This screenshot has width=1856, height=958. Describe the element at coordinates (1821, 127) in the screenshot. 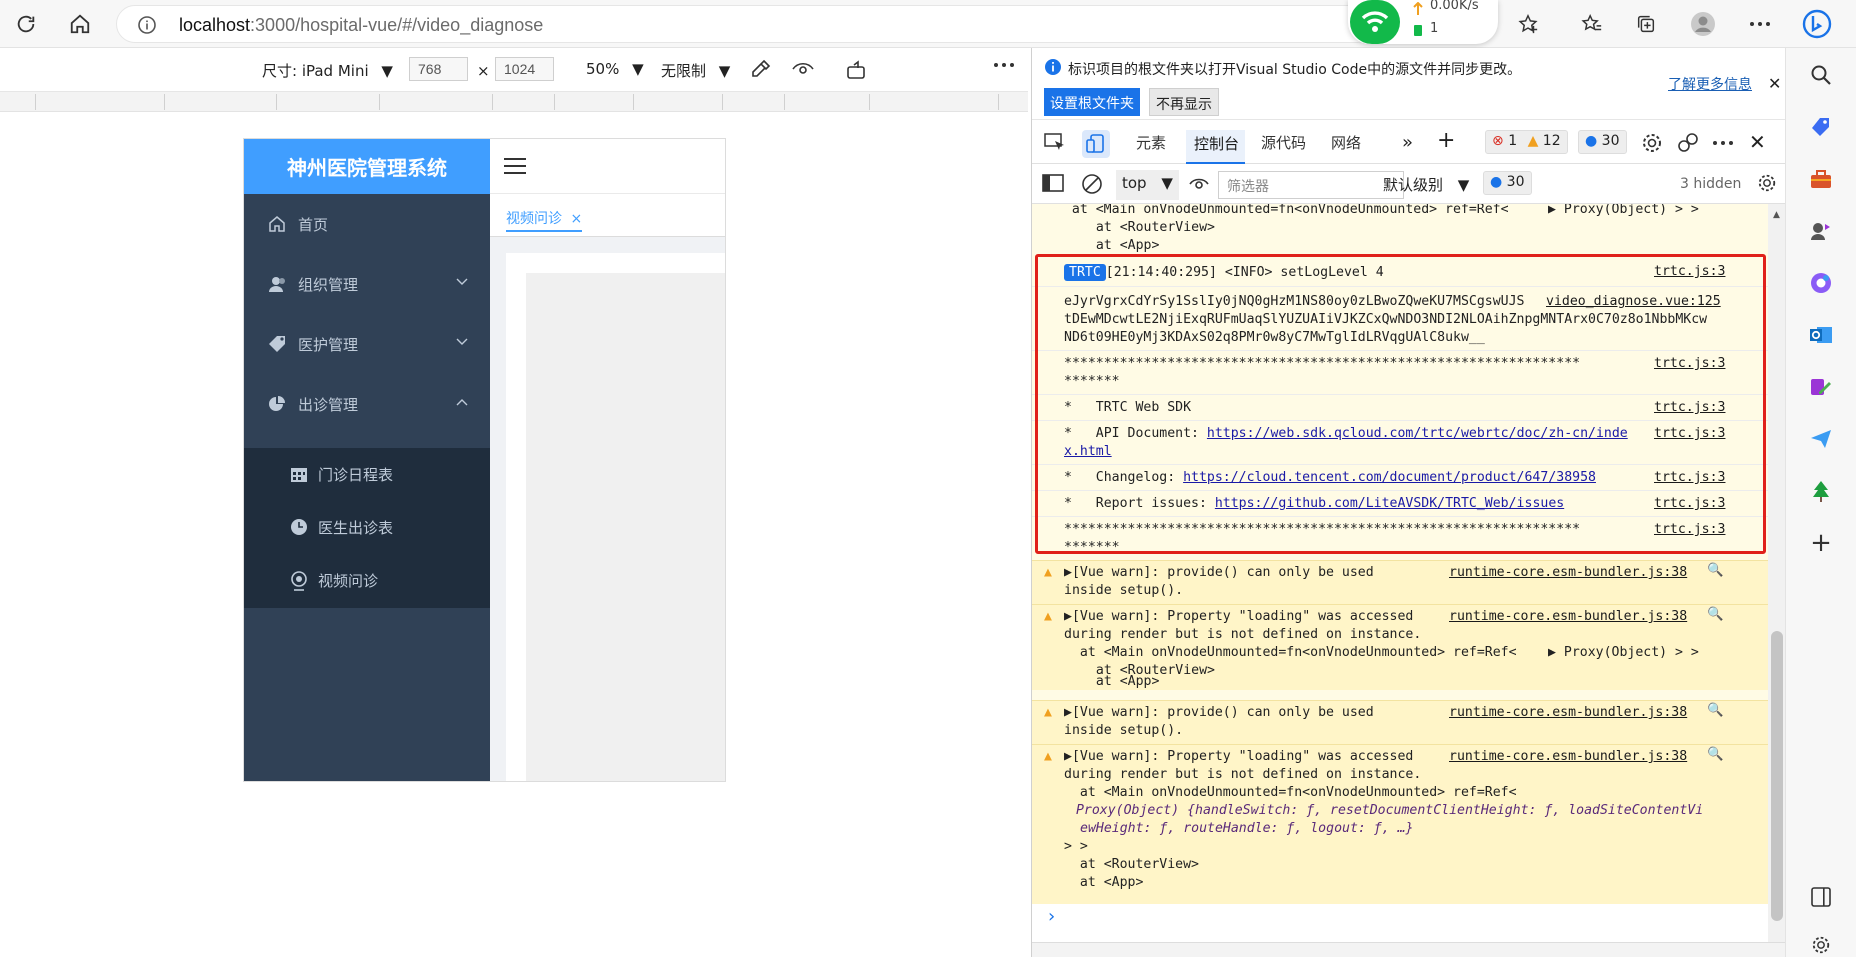

I see `shopping-tag-icon` at that location.